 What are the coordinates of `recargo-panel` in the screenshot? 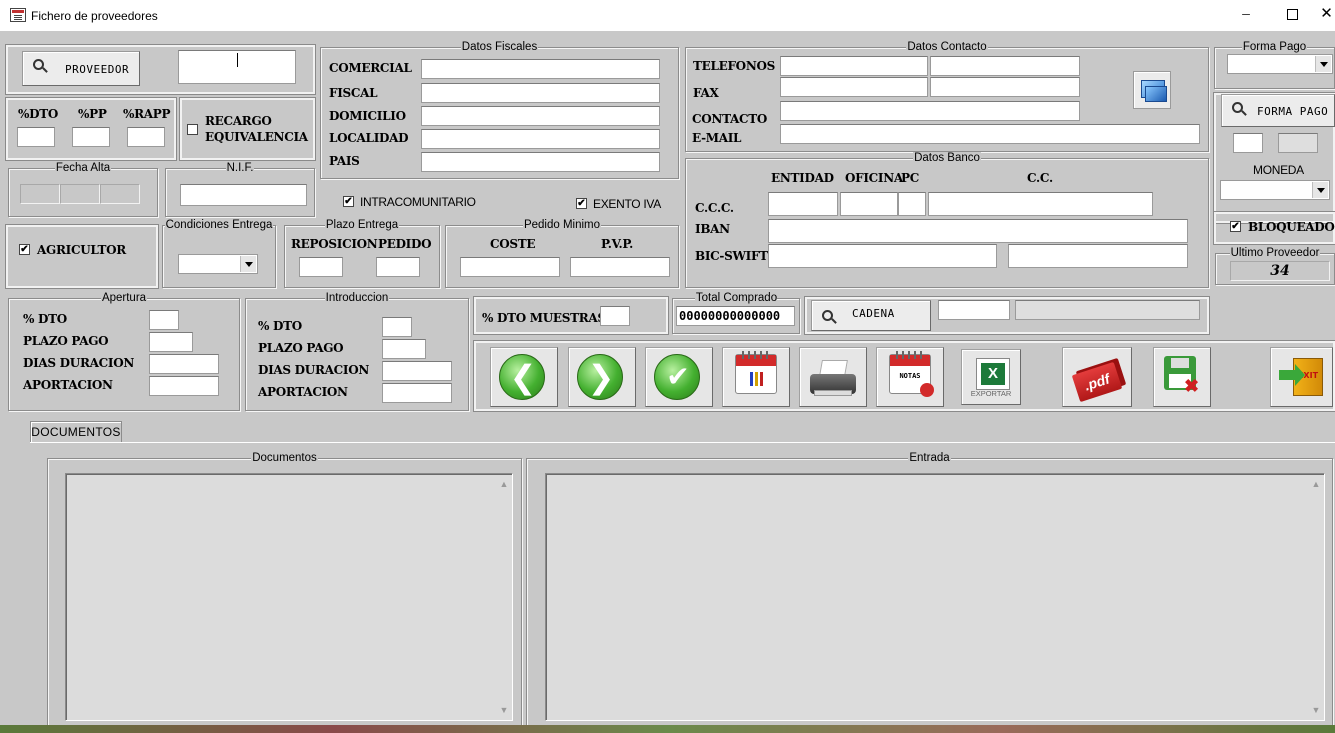 It's located at (247, 129).